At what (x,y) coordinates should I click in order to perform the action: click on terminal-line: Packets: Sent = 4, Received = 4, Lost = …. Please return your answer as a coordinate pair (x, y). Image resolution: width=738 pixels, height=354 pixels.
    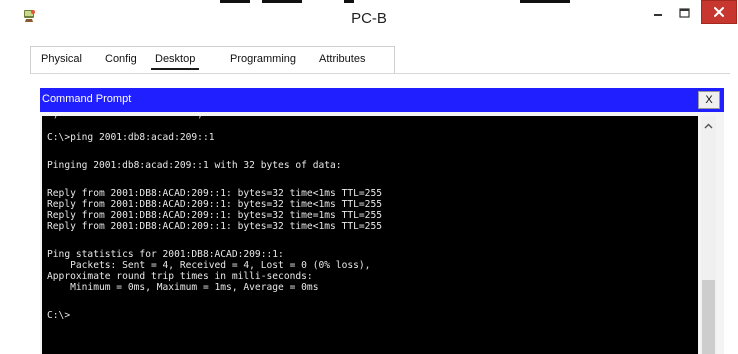
    Looking at the image, I should click on (209, 265).